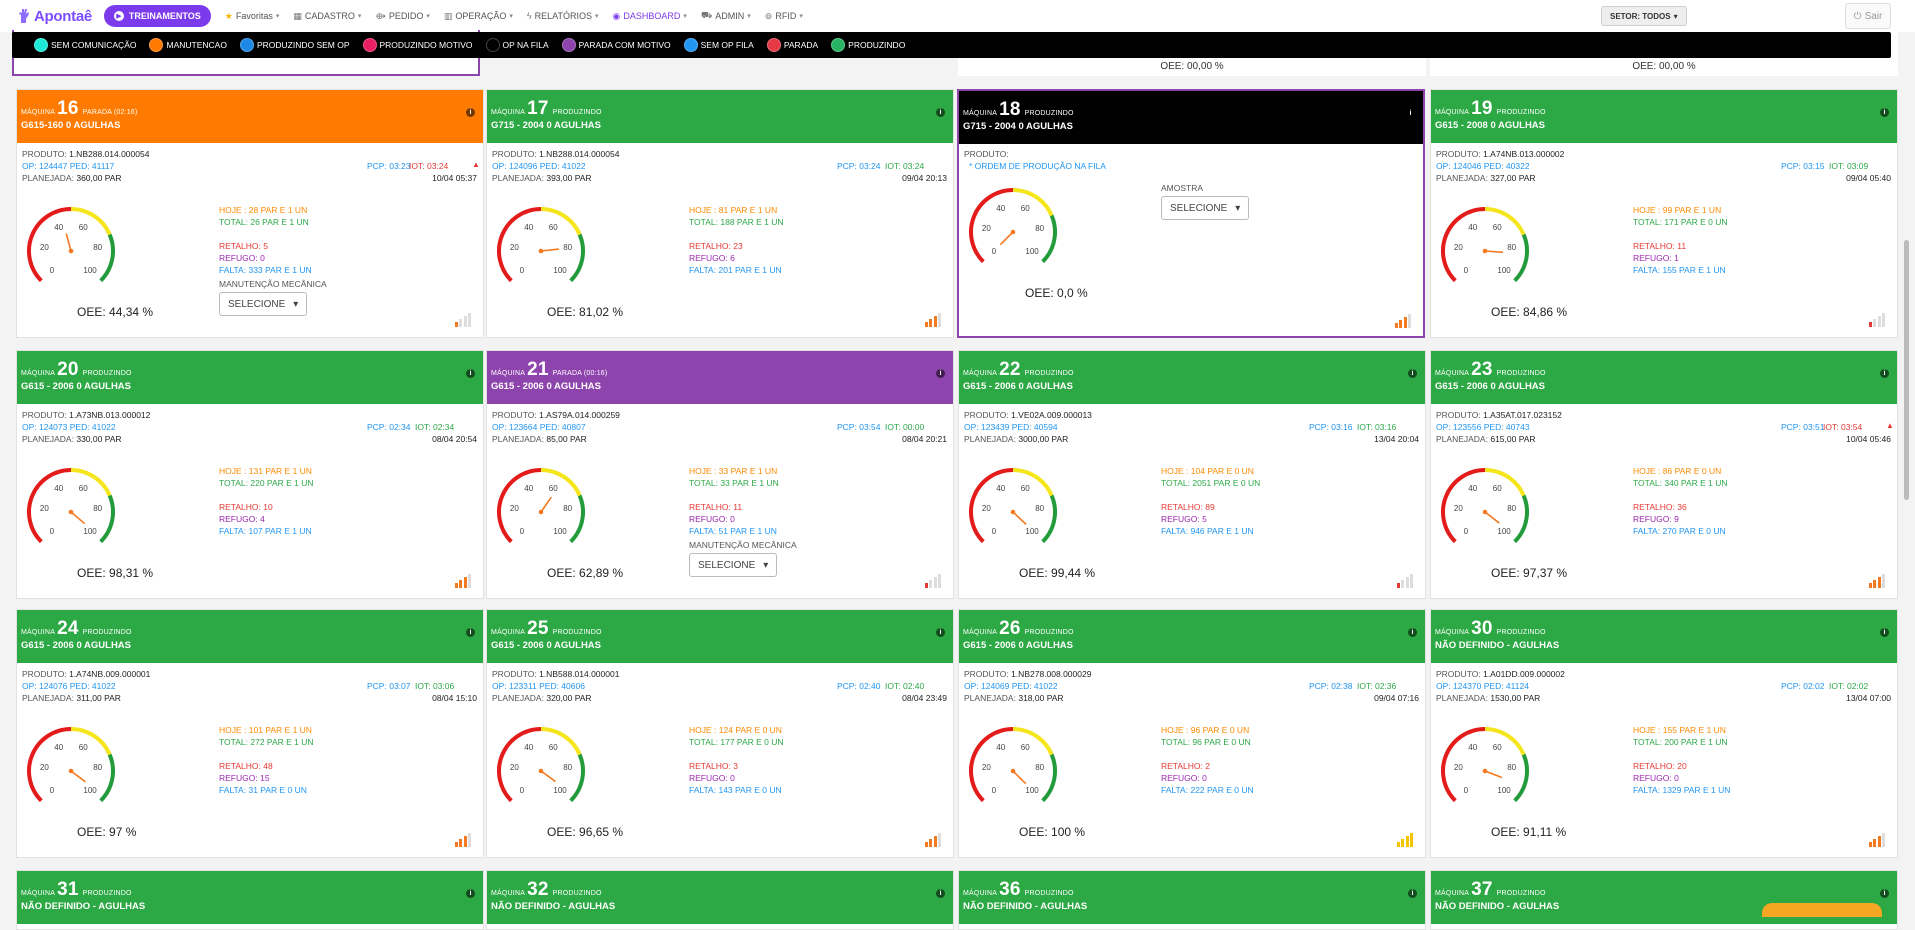 The image size is (1915, 930). I want to click on legend-item: OP NA FILA, so click(517, 45).